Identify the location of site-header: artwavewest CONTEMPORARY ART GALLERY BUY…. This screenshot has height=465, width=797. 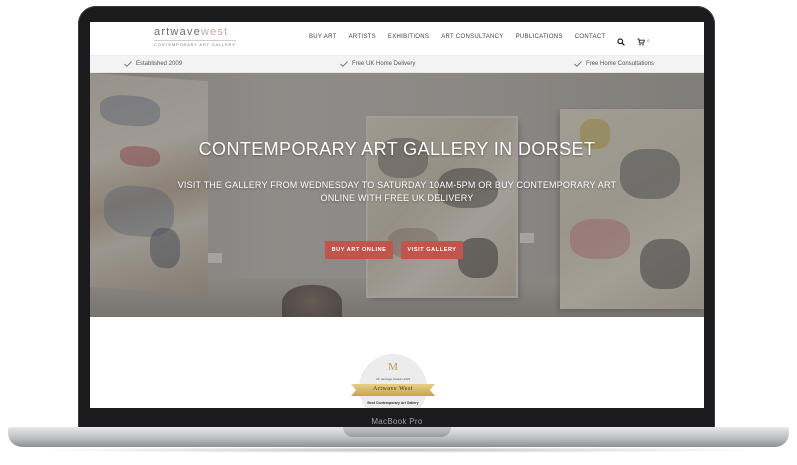
(397, 38).